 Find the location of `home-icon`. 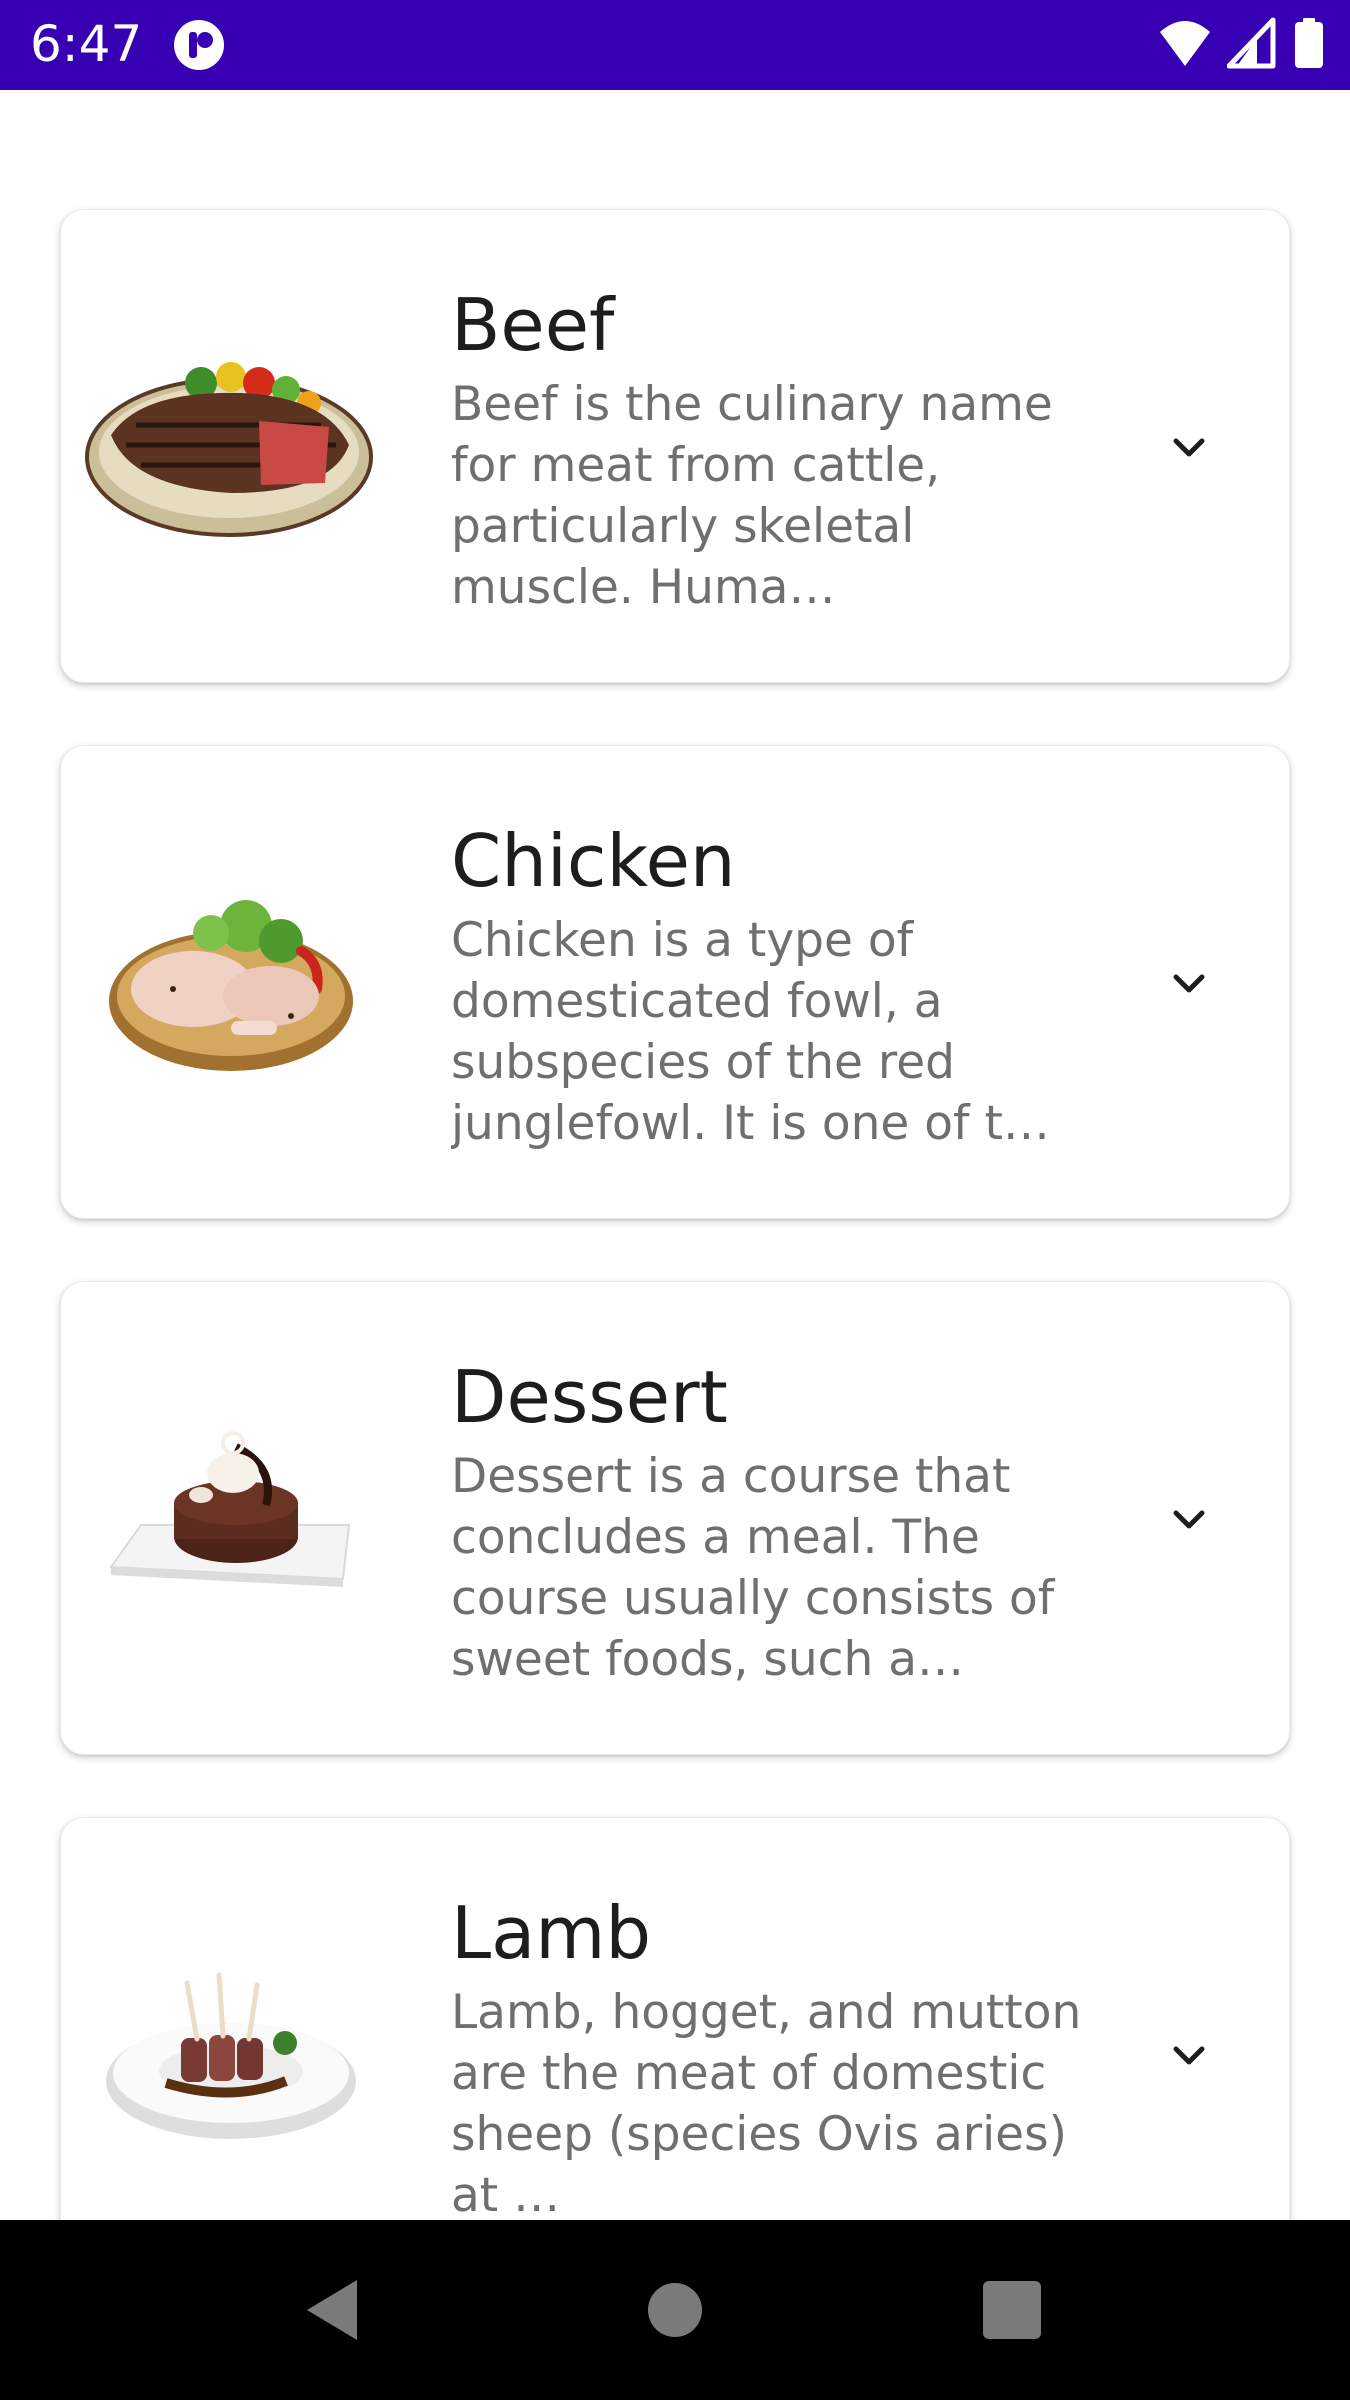

home-icon is located at coordinates (675, 2310).